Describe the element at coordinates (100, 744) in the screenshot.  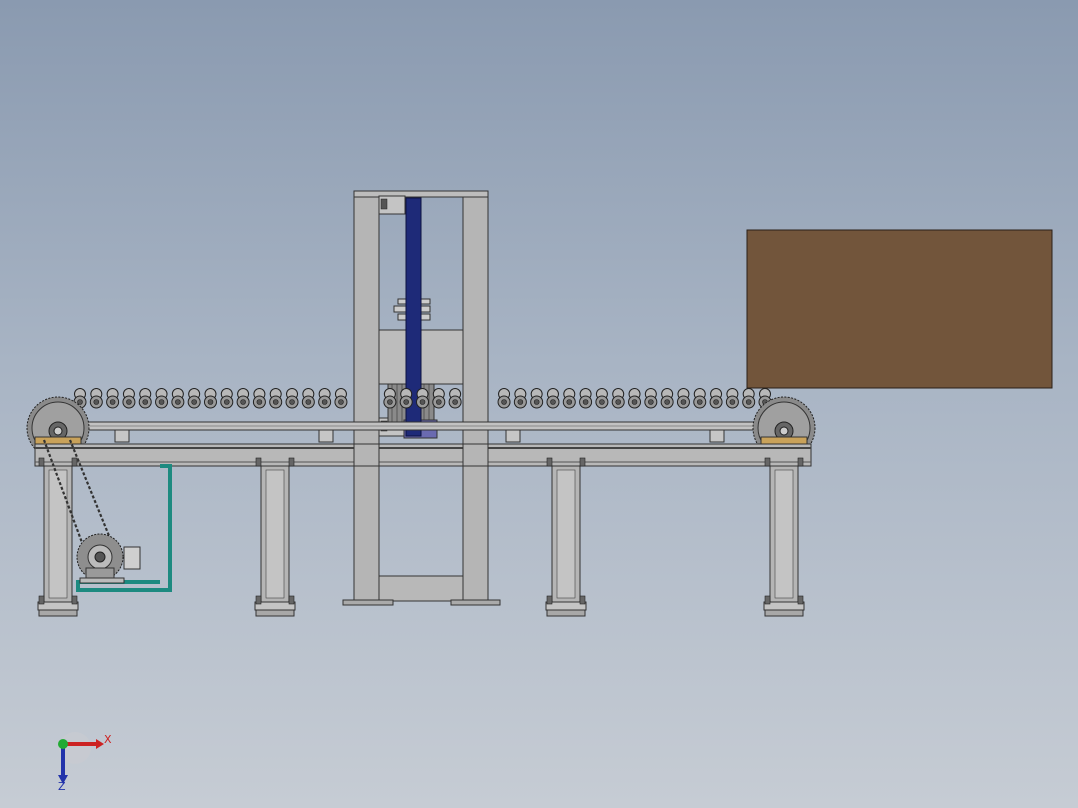
I see `x-axis-arrowhead` at that location.